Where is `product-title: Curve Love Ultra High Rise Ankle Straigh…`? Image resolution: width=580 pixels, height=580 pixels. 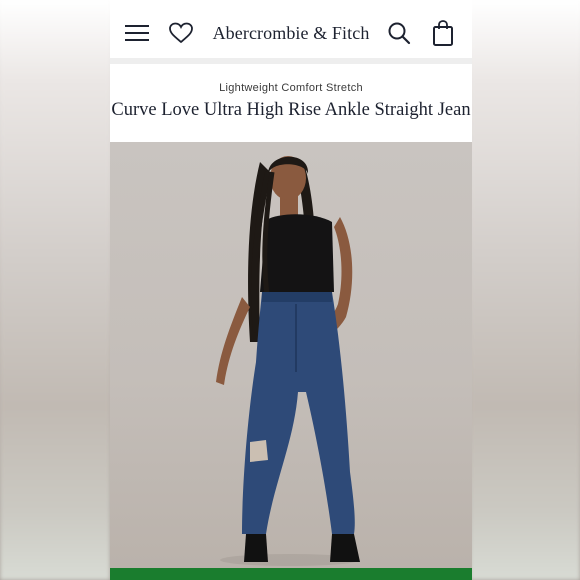
product-title: Curve Love Ultra High Rise Ankle Straigh… is located at coordinates (291, 110).